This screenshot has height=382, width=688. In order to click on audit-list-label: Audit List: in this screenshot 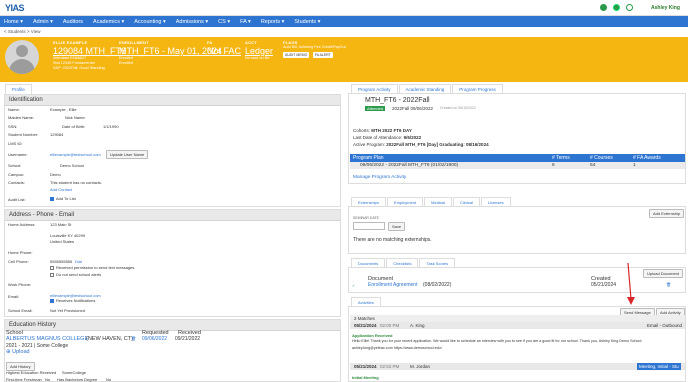, I will do `click(17, 199)`.